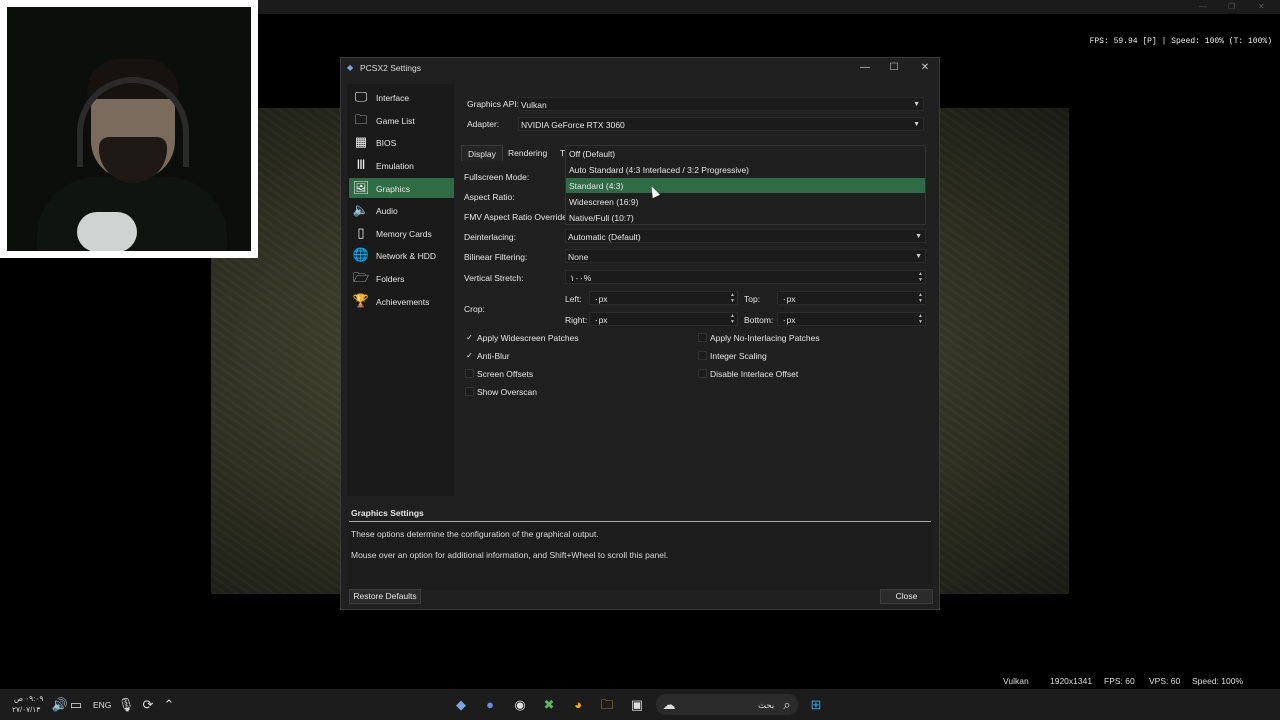 The width and height of the screenshot is (1280, 720). What do you see at coordinates (527, 153) in the screenshot?
I see `tab-rendering: Rendering` at bounding box center [527, 153].